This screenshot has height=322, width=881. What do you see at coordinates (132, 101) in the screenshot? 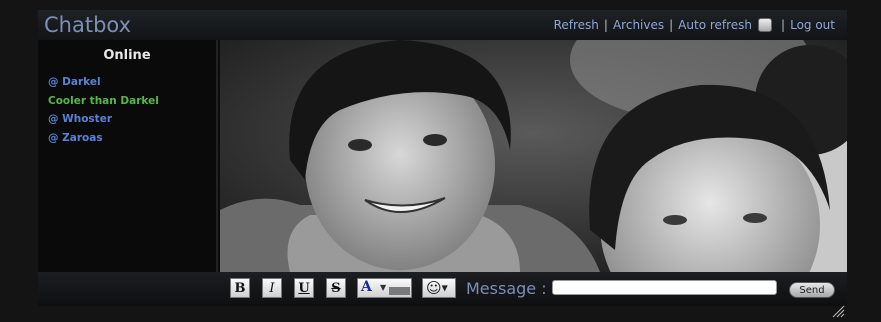
I see `user-item-cooler-than-darkel: Cooler than Darkel` at bounding box center [132, 101].